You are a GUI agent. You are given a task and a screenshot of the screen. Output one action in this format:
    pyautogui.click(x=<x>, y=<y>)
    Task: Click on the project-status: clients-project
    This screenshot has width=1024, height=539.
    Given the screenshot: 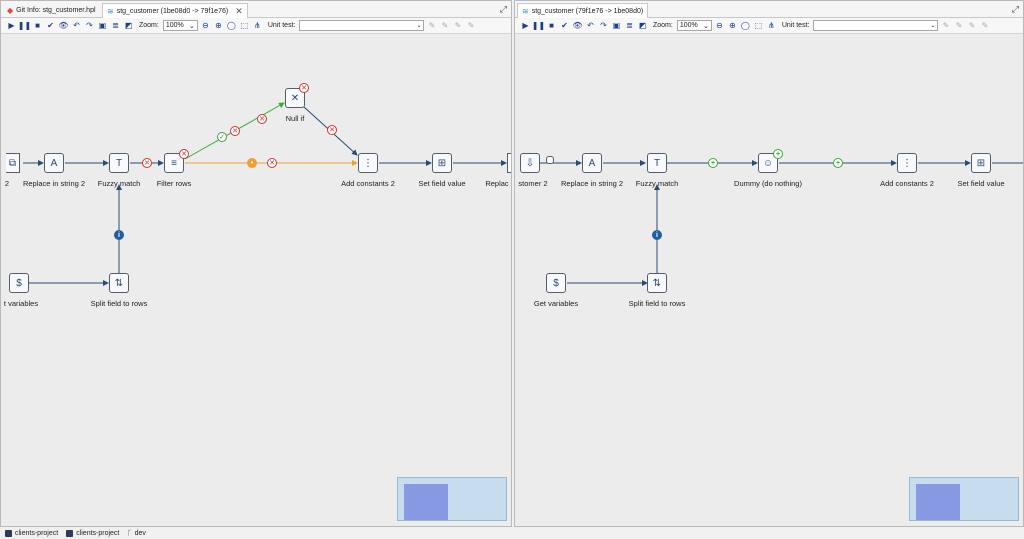 What is the action you would take?
    pyautogui.click(x=31, y=533)
    